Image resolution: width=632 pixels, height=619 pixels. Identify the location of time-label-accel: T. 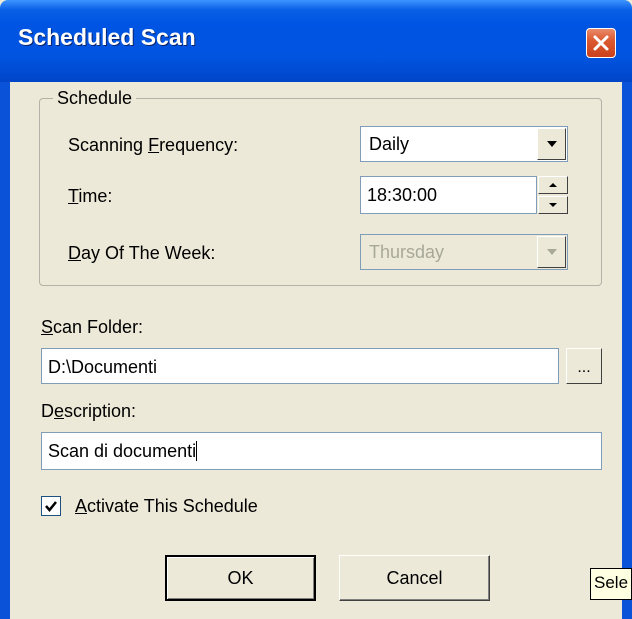
(73, 196).